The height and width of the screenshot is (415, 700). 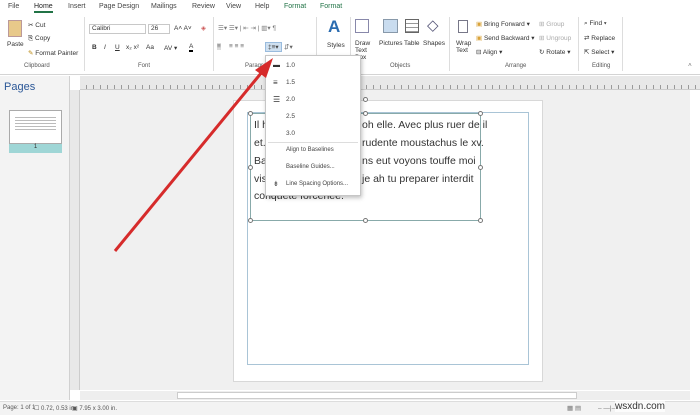 I want to click on page-count: Page: 1 of 1, so click(x=19, y=408).